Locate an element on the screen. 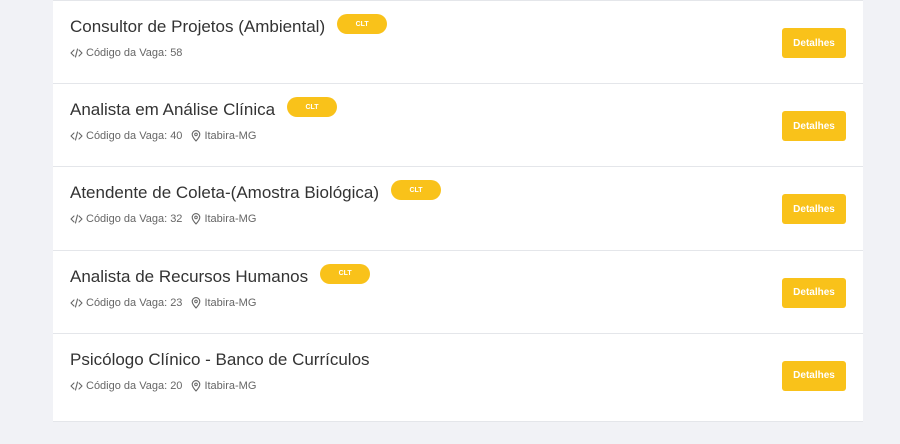 This screenshot has height=444, width=900. job-title-line: Consultor de Projetos (Ambiental) CLT is located at coordinates (229, 26).